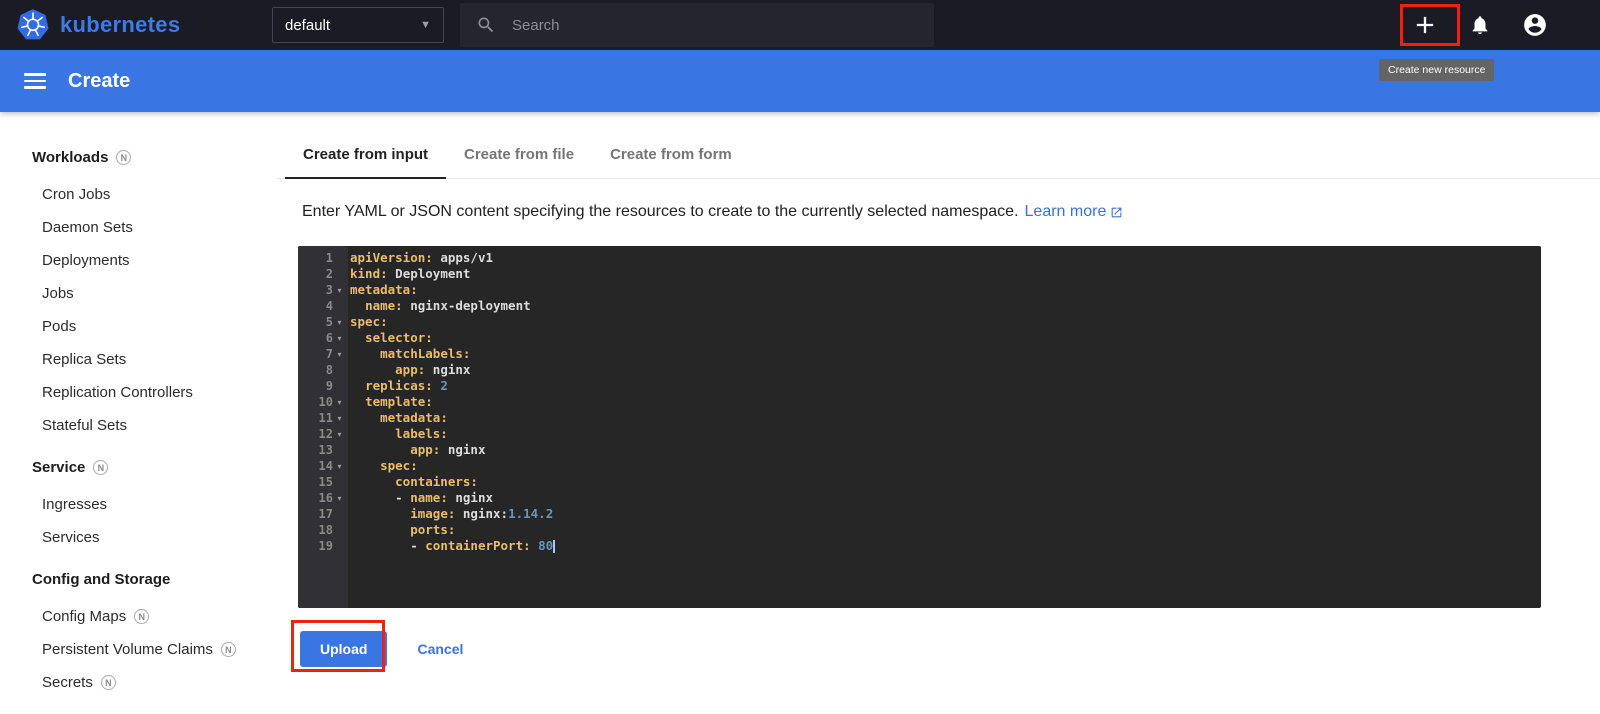 Image resolution: width=1600 pixels, height=714 pixels. What do you see at coordinates (945, 274) in the screenshot?
I see `code-line: kind: Deployment` at bounding box center [945, 274].